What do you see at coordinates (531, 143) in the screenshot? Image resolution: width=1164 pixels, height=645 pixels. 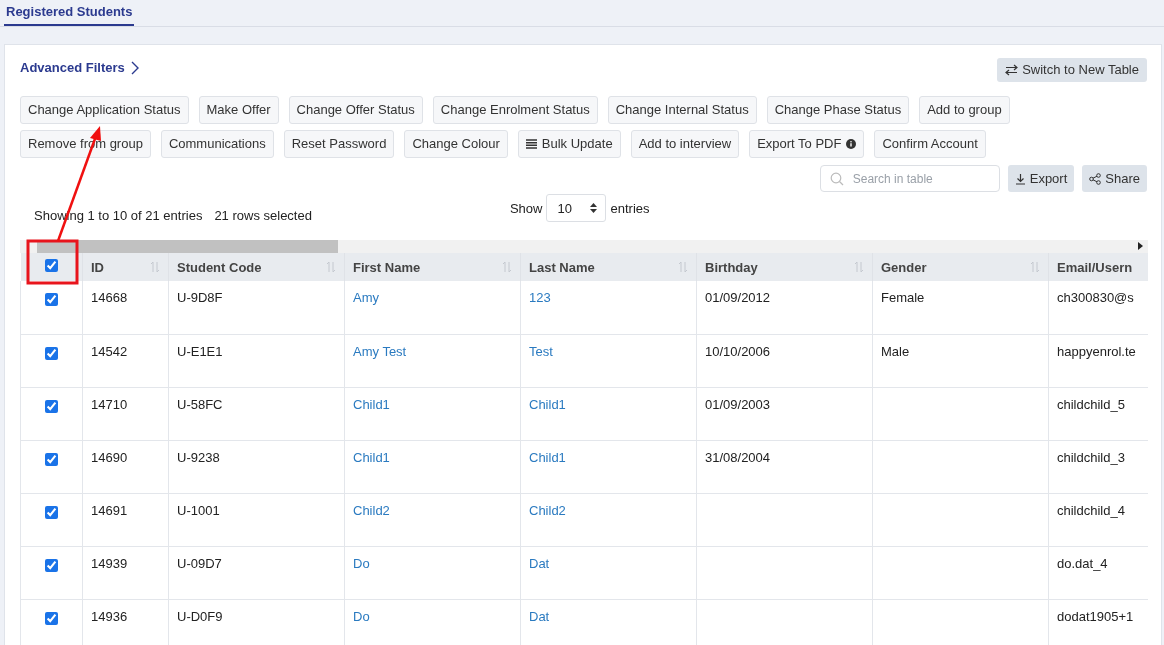 I see `list-icon` at bounding box center [531, 143].